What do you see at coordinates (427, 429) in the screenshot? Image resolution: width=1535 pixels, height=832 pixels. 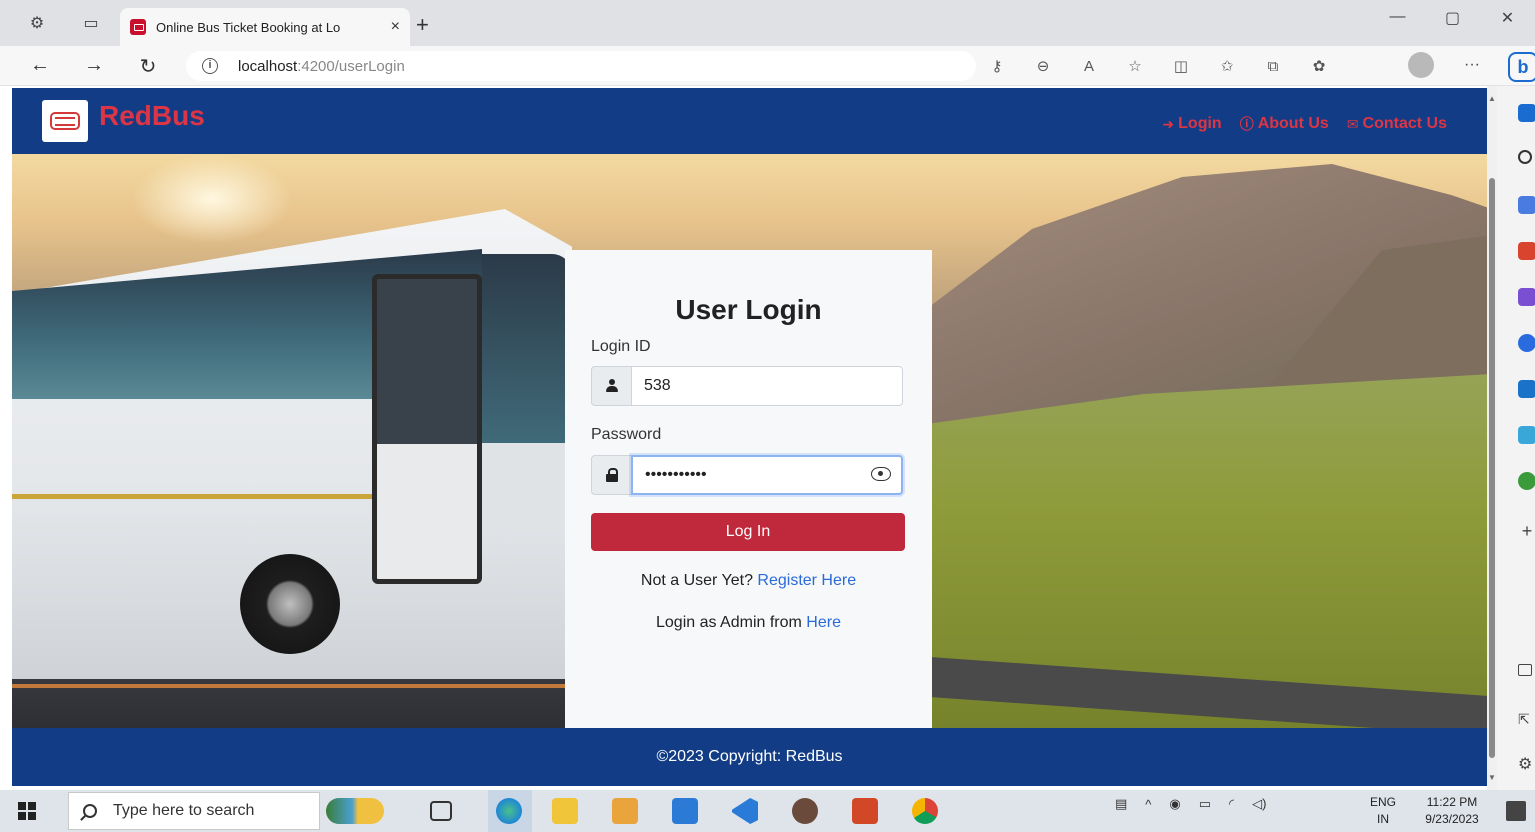 I see `bus-door` at bounding box center [427, 429].